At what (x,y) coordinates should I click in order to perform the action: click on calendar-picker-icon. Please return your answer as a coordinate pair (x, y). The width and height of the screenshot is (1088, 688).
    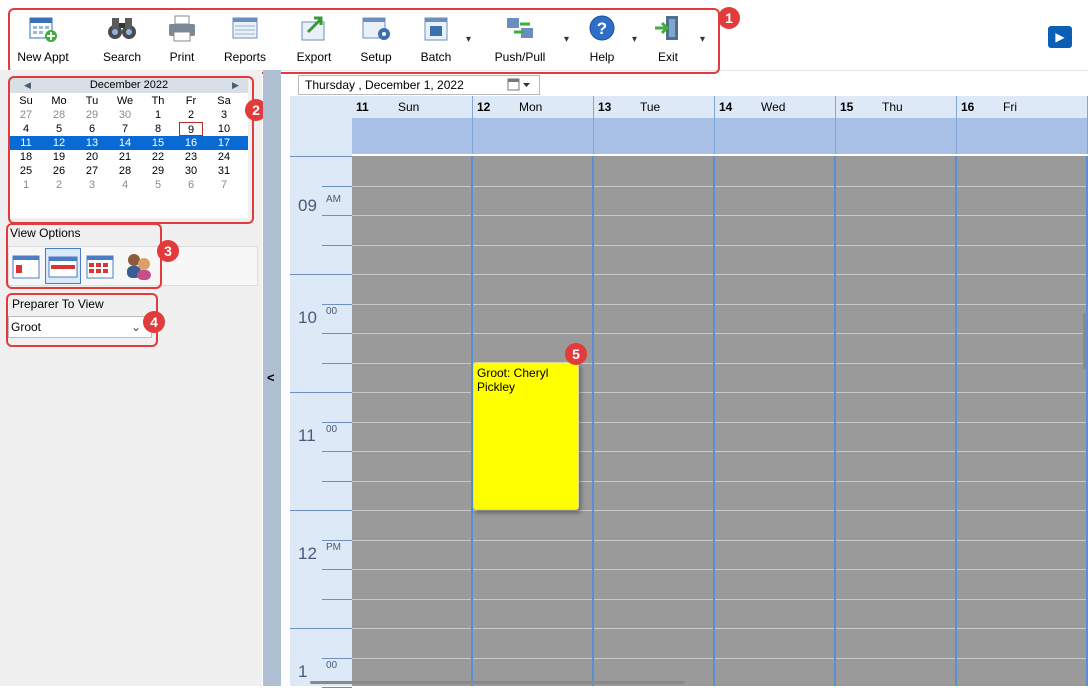
    Looking at the image, I should click on (519, 84).